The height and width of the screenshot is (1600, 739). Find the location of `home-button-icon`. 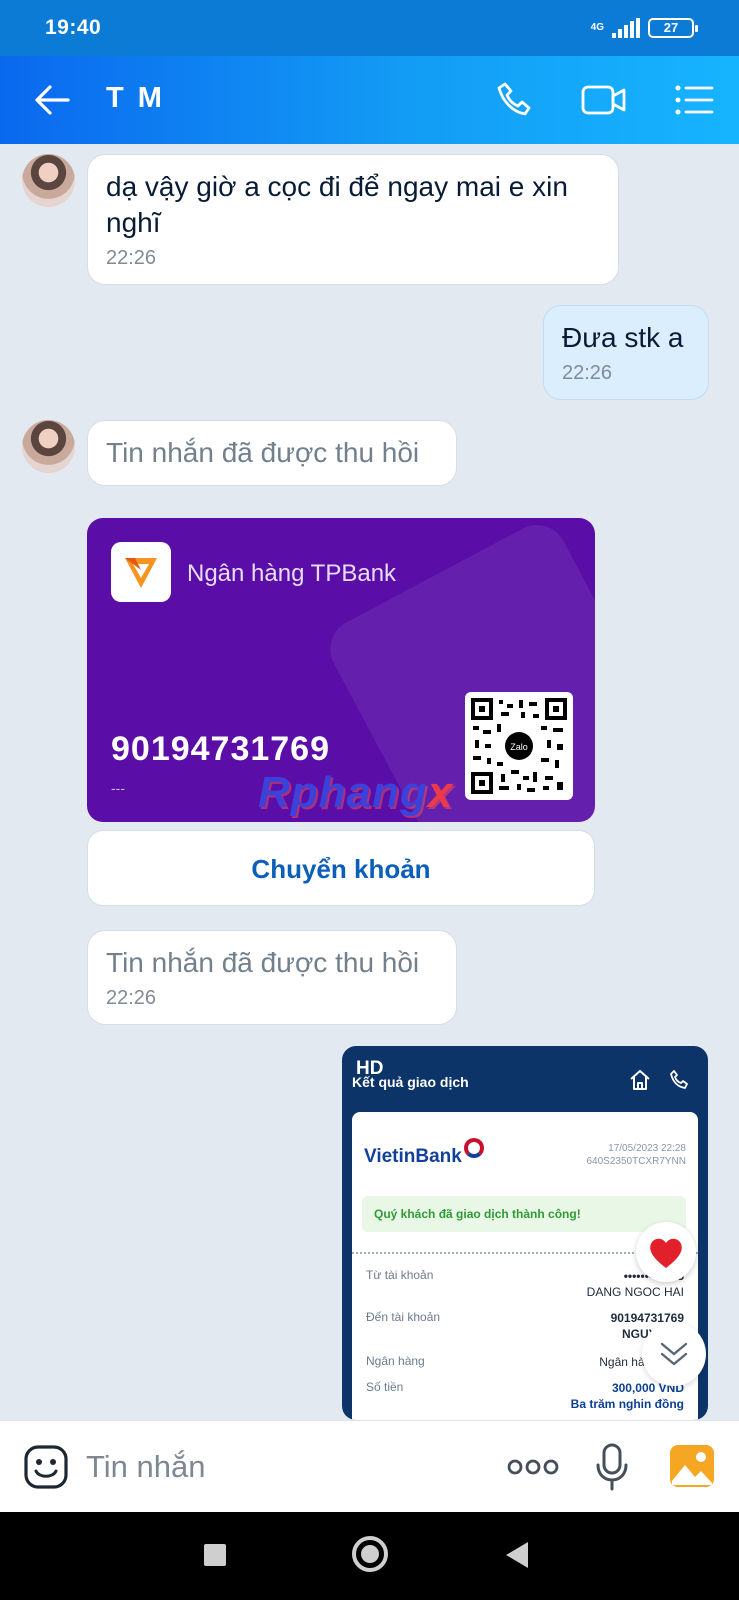

home-button-icon is located at coordinates (370, 1554).